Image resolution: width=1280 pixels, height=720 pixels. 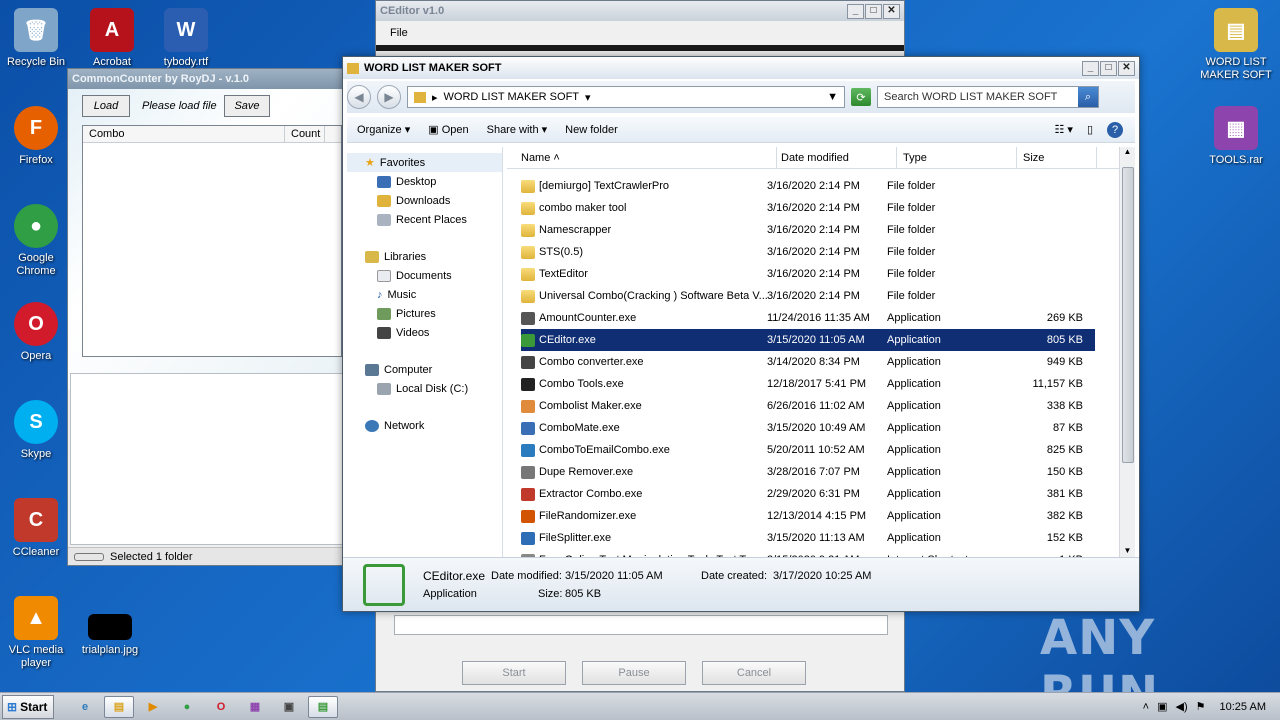 What do you see at coordinates (36, 332) in the screenshot?
I see `desktop-icon-opera: O Opera` at bounding box center [36, 332].